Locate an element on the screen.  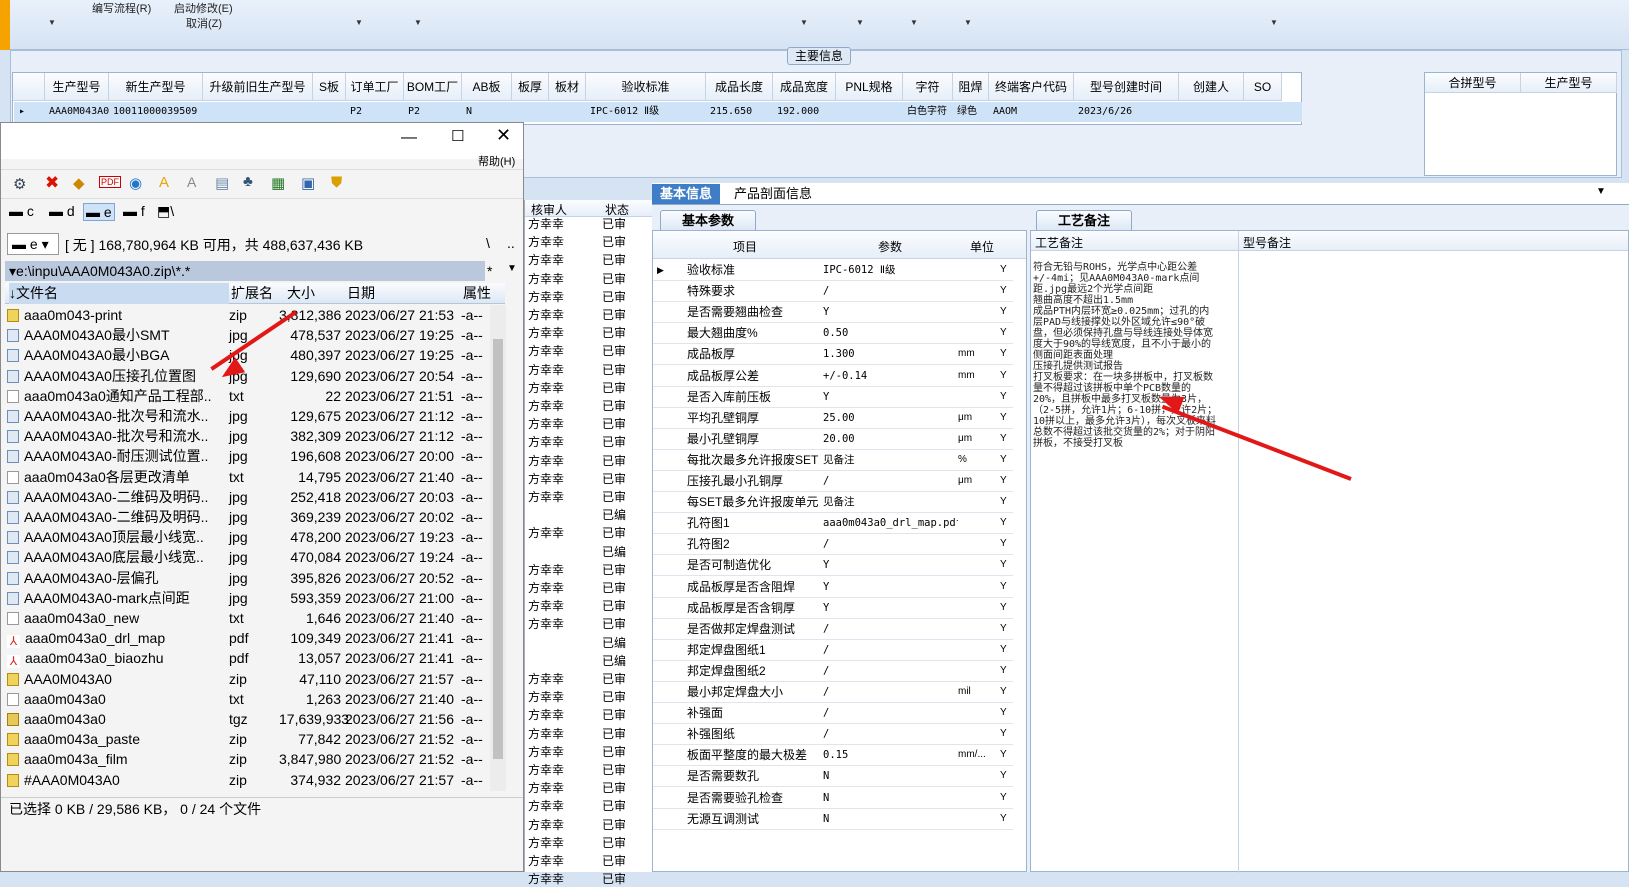
param-row: 无源互调测试 N Y is located at coordinates (833, 819).